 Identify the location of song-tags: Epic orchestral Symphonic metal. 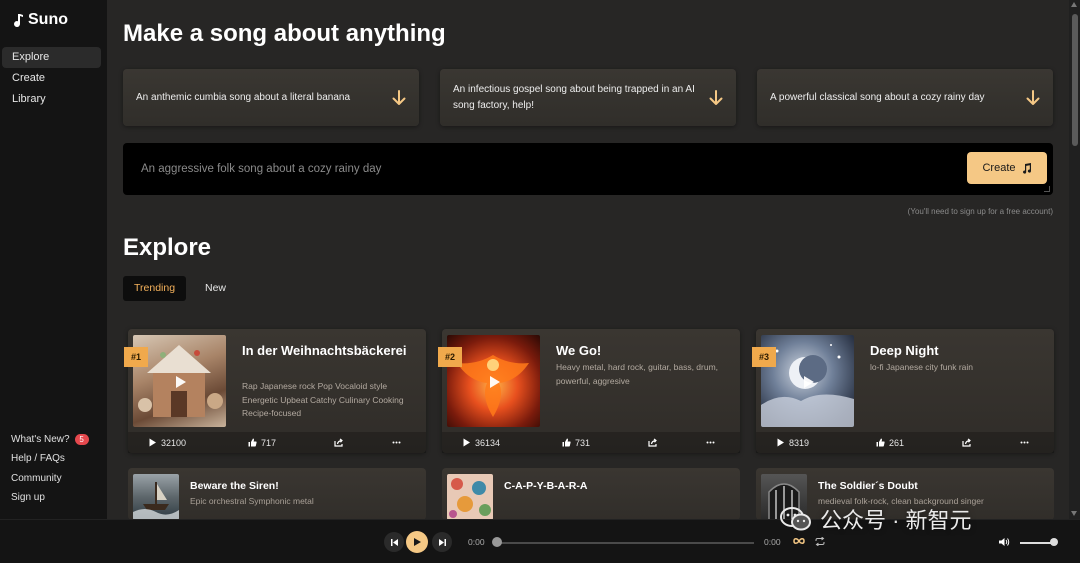
(252, 501).